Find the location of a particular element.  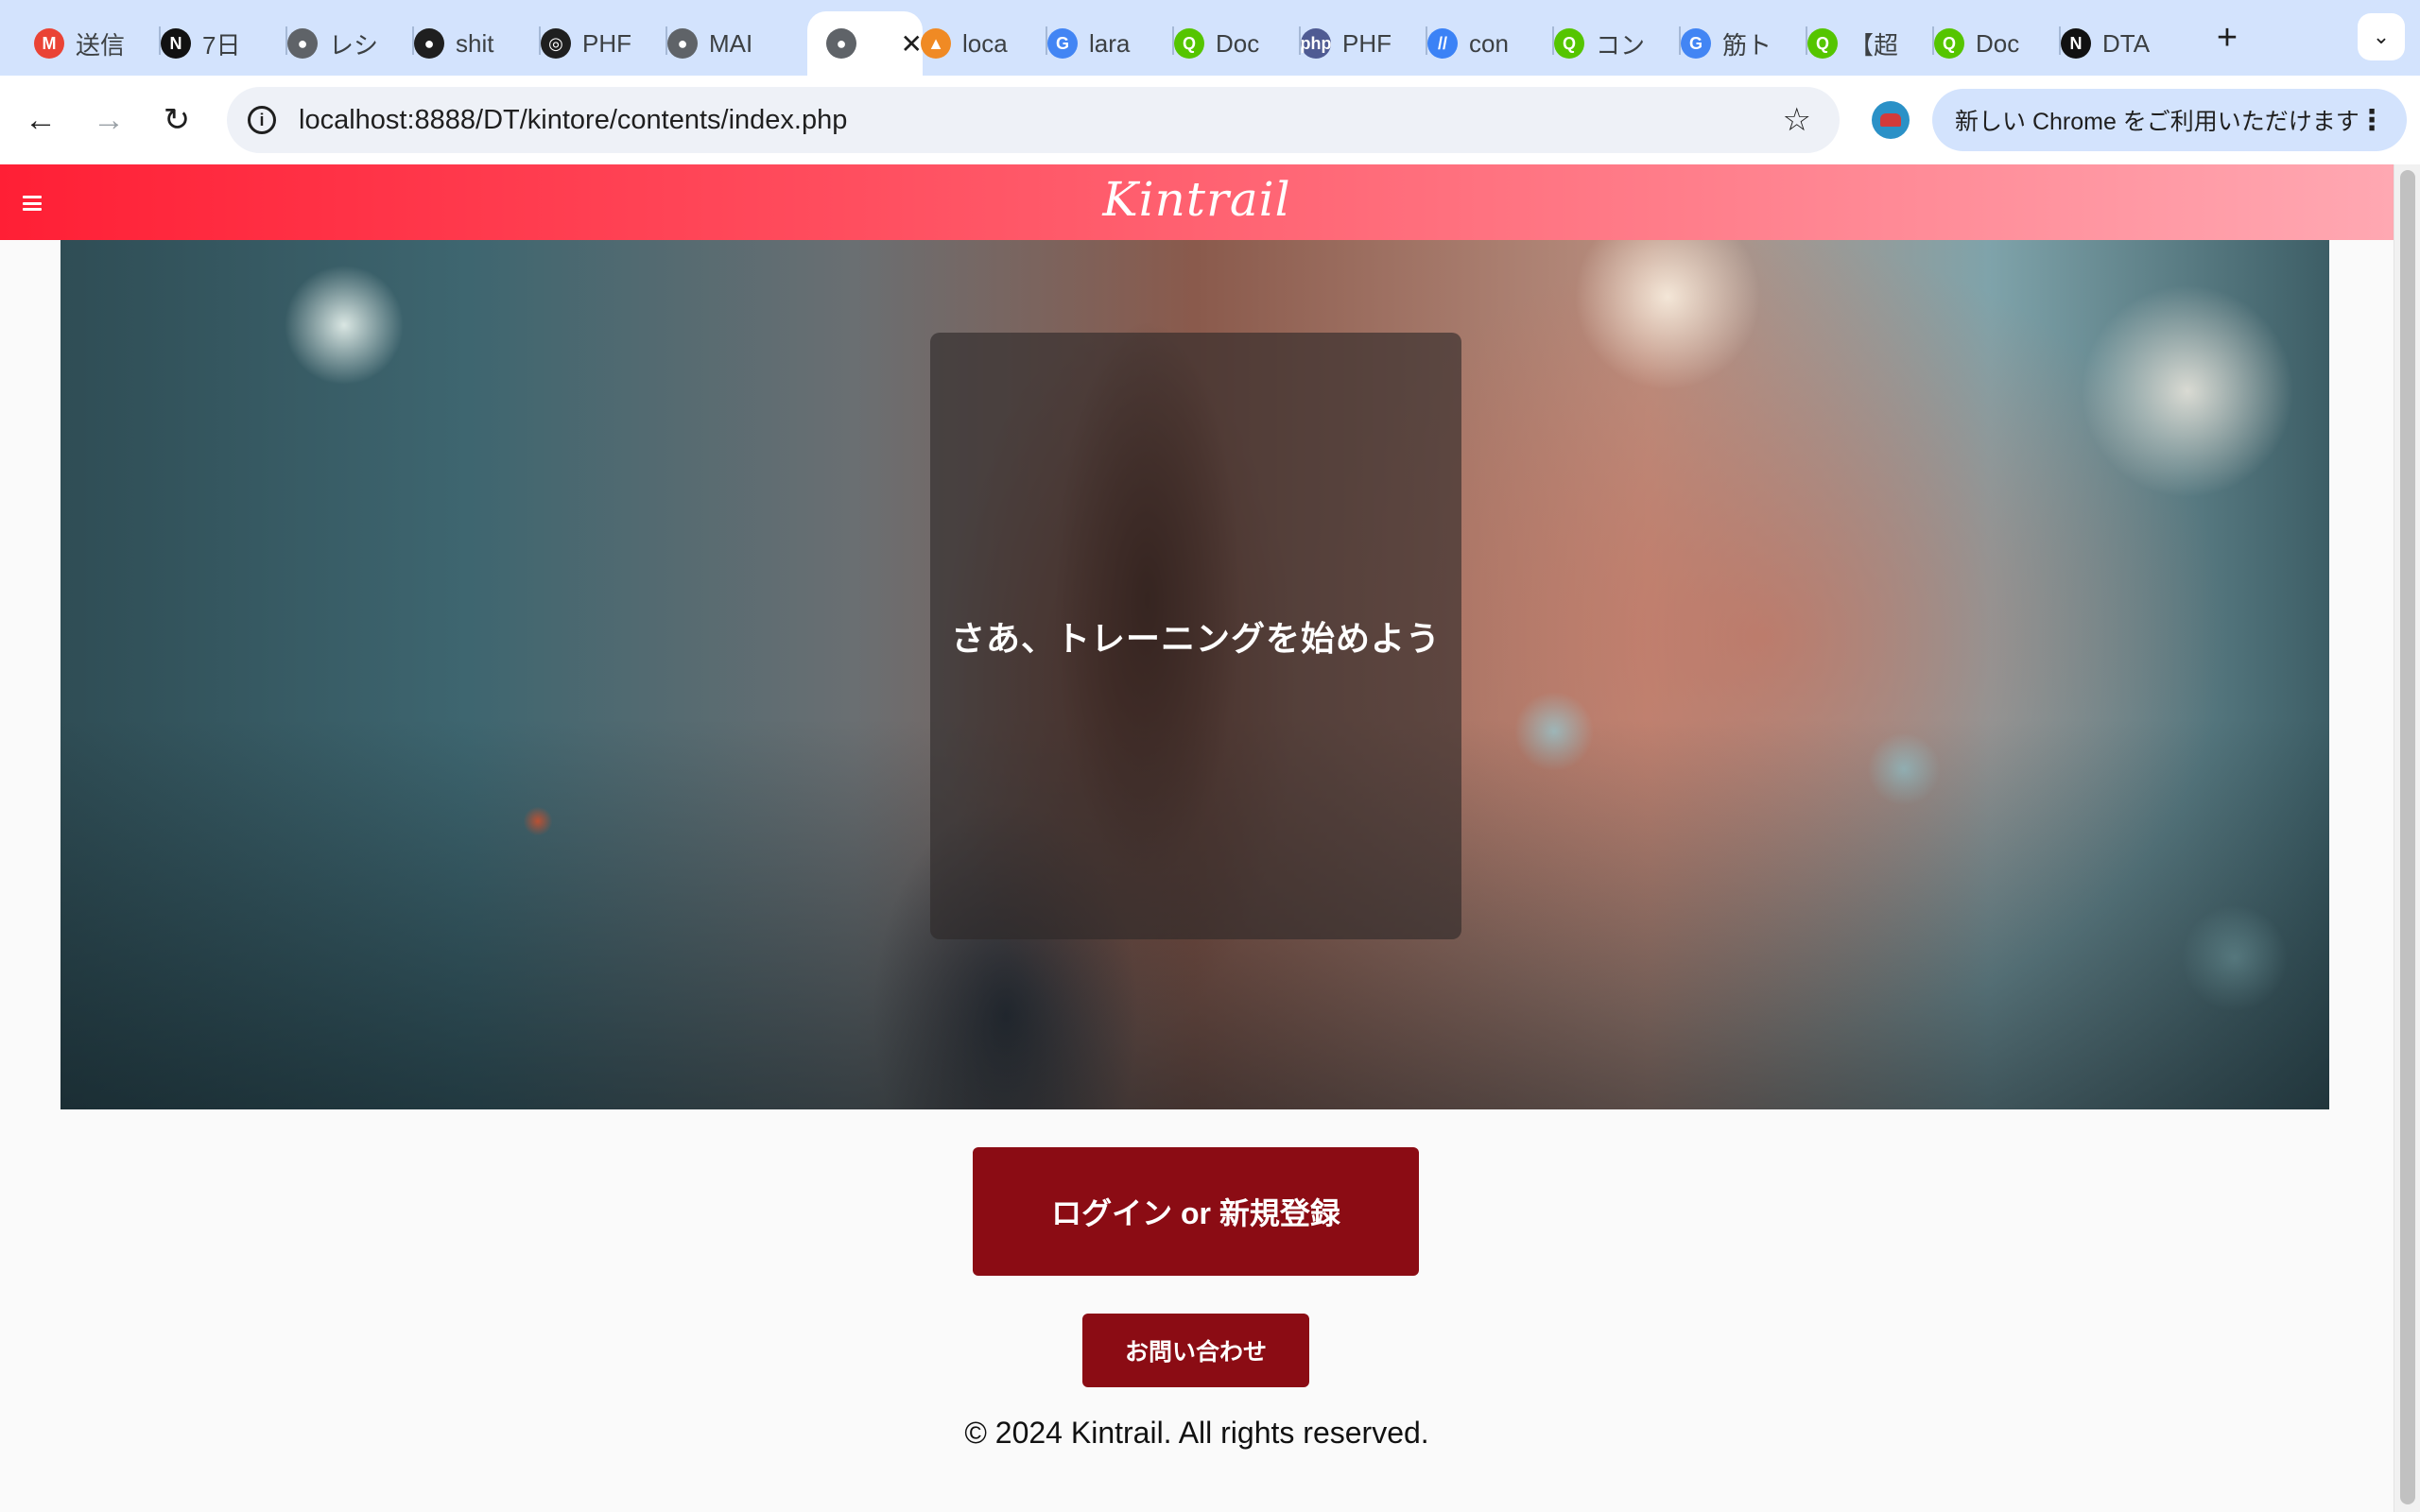

back-button: ← is located at coordinates (40, 120).